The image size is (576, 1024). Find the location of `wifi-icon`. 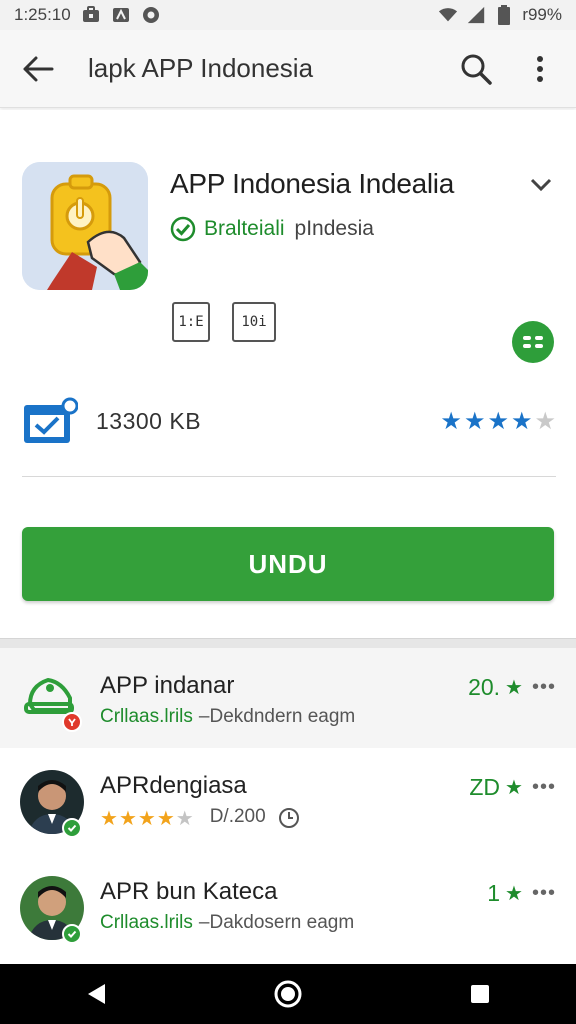

wifi-icon is located at coordinates (448, 15).